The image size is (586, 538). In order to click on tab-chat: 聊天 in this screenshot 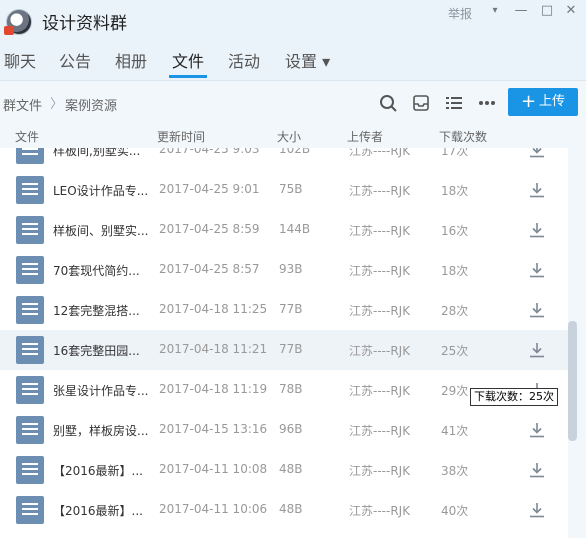, I will do `click(20, 60)`.